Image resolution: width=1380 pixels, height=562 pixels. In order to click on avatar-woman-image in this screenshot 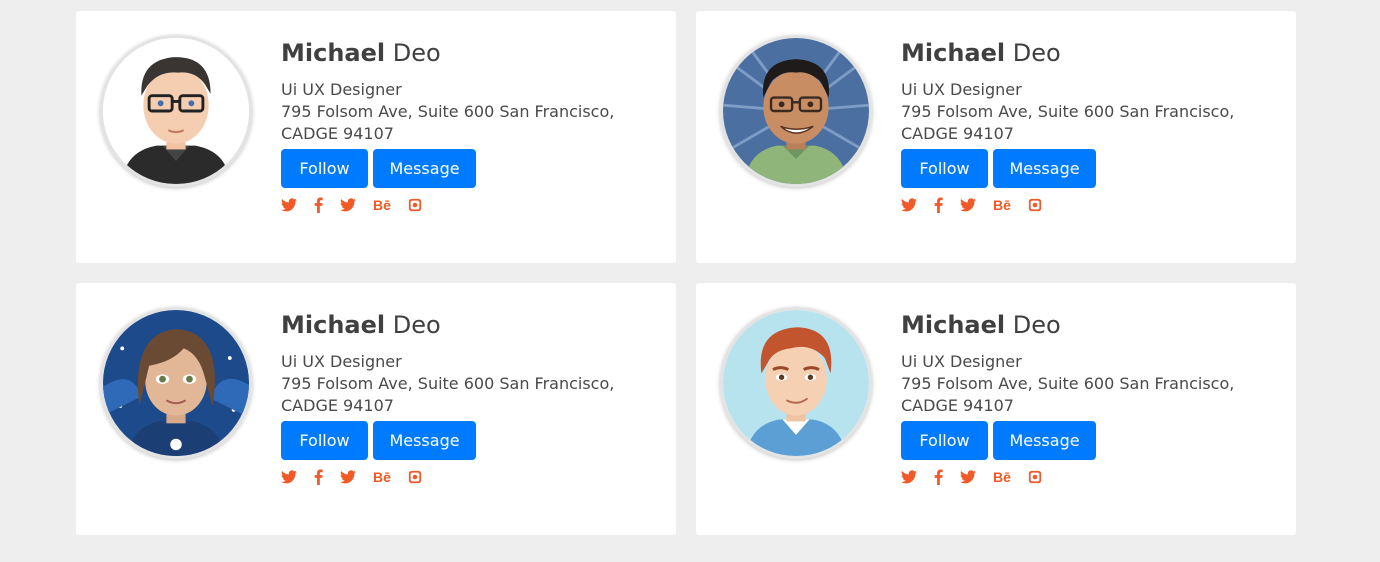, I will do `click(176, 383)`.